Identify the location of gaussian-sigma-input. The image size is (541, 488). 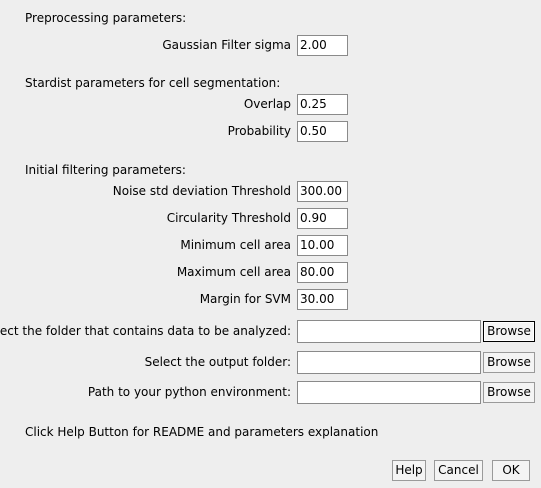
(322, 45).